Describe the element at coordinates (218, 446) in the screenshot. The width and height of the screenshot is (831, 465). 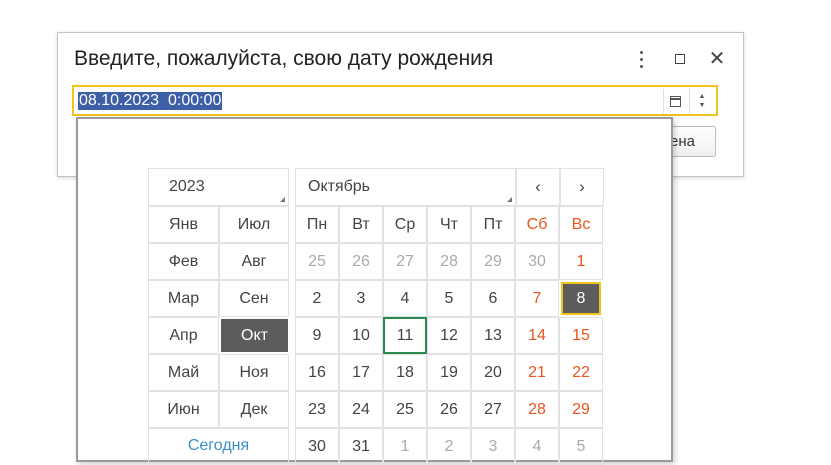
I see `today-link: Сегодня` at that location.